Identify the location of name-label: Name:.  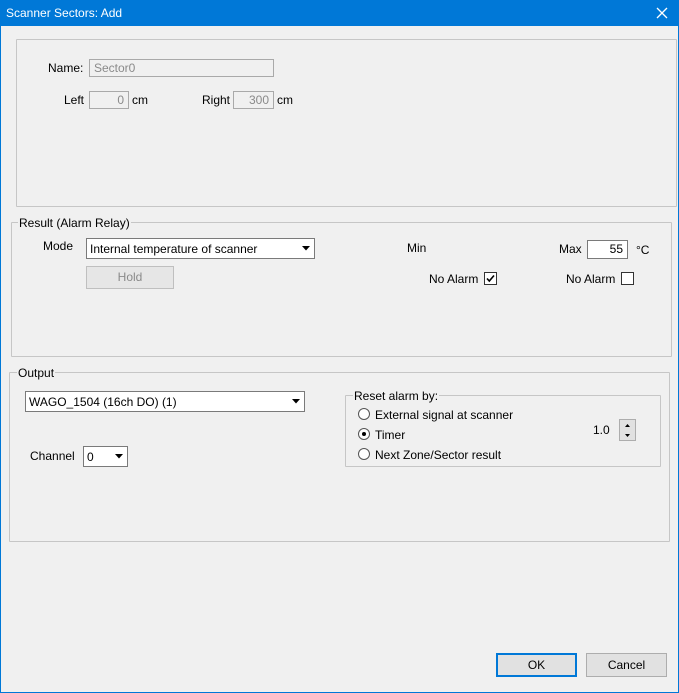
(66, 68).